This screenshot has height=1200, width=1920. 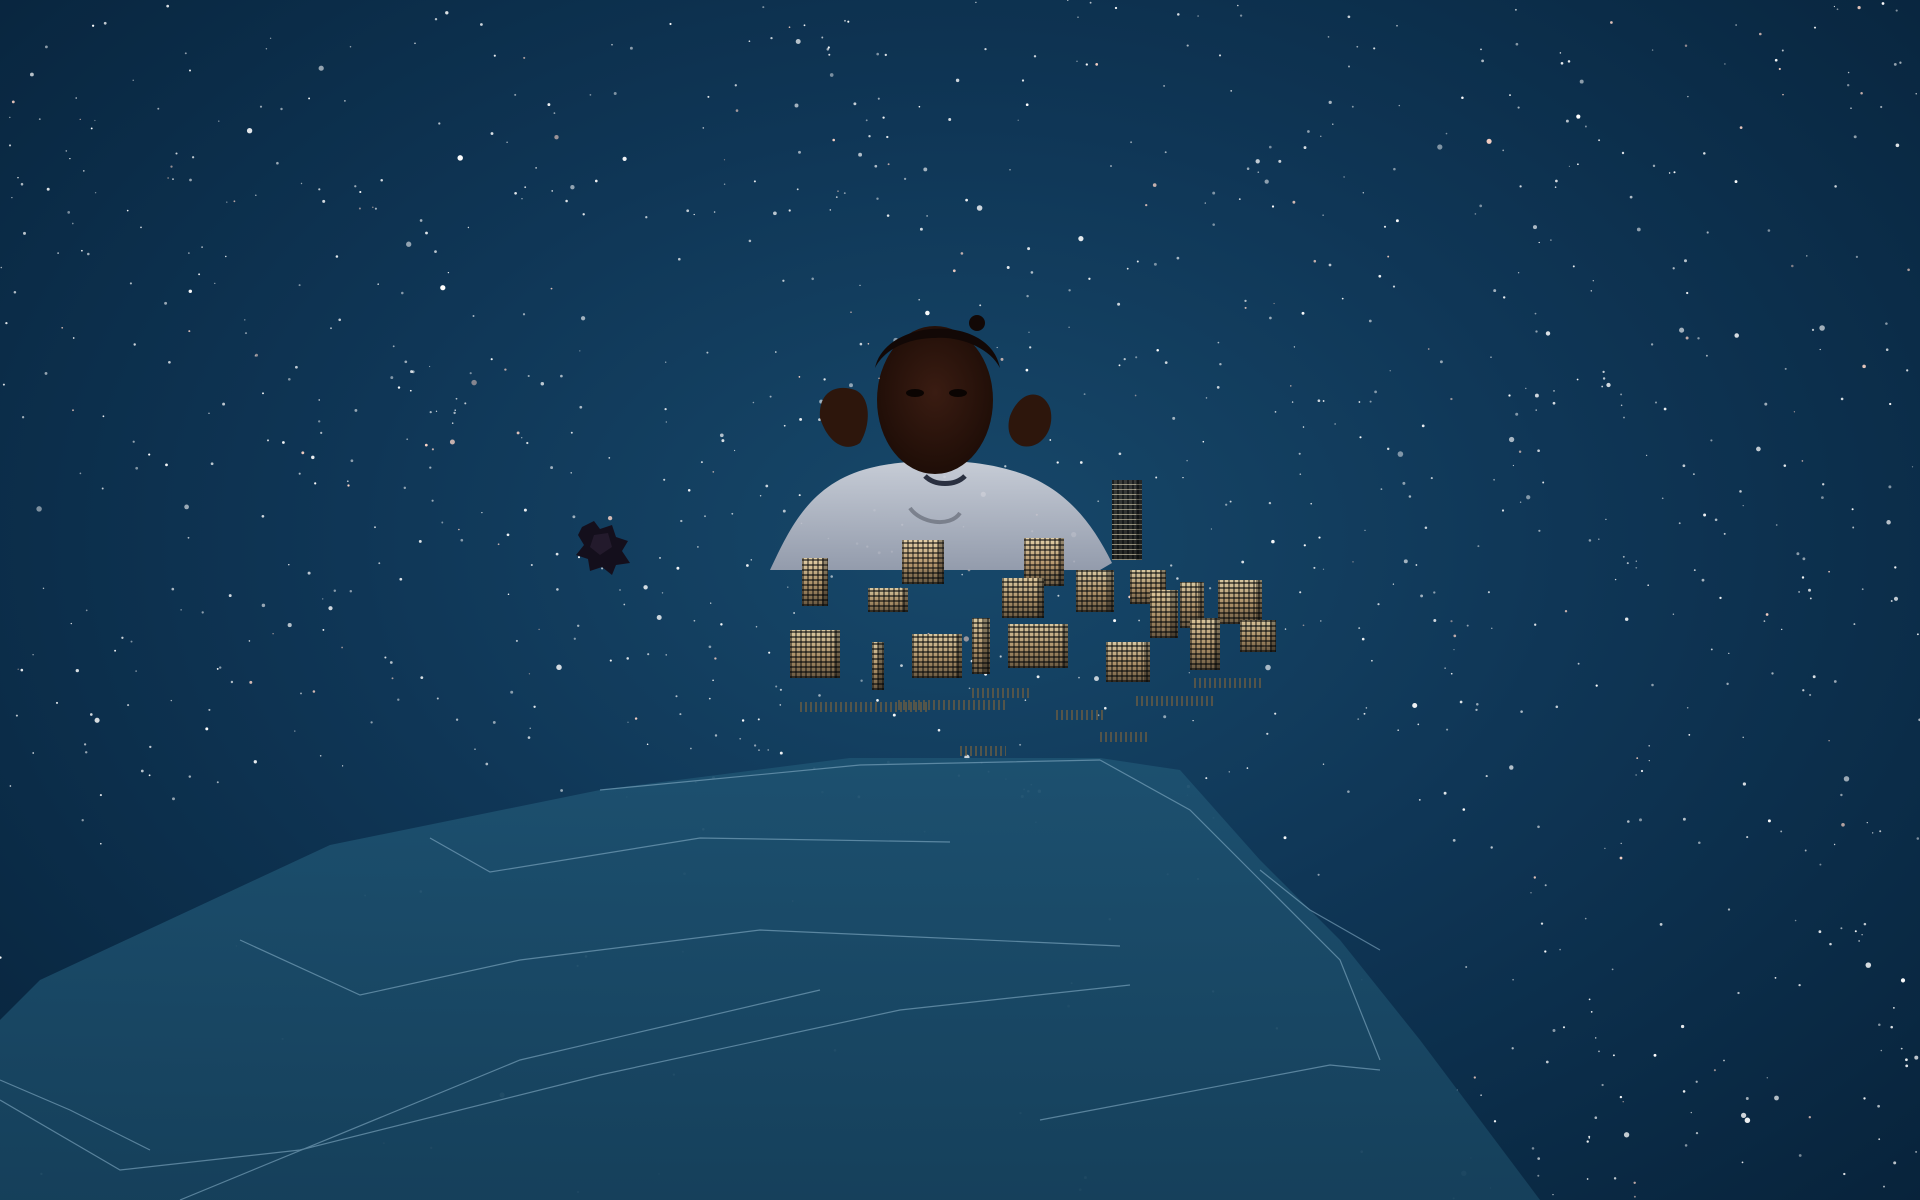 I want to click on tower-tall, so click(x=1127, y=520).